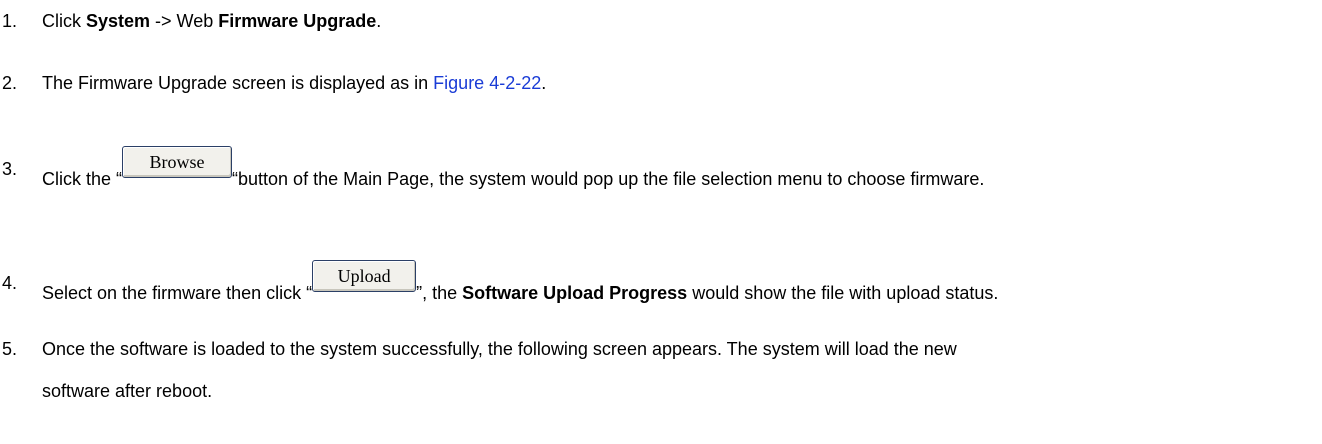 The height and width of the screenshot is (444, 1322). What do you see at coordinates (297, 21) in the screenshot?
I see `menu-firmware-upgrade-label: Firmware Upgrade` at bounding box center [297, 21].